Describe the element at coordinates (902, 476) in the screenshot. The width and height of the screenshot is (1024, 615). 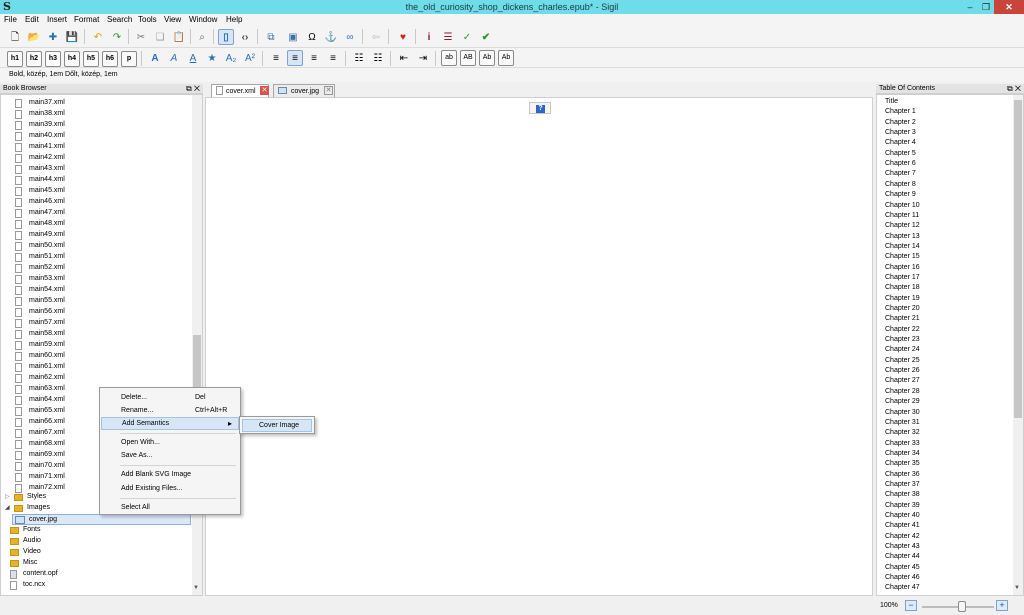
I see `toc-entry: Chapter 36` at that location.